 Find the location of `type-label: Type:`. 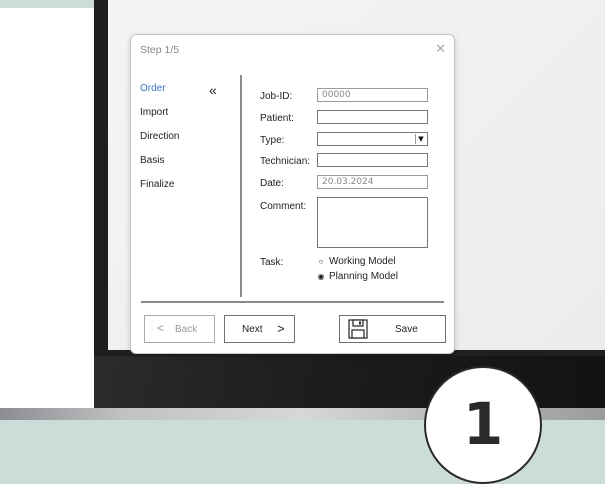

type-label: Type: is located at coordinates (272, 140).